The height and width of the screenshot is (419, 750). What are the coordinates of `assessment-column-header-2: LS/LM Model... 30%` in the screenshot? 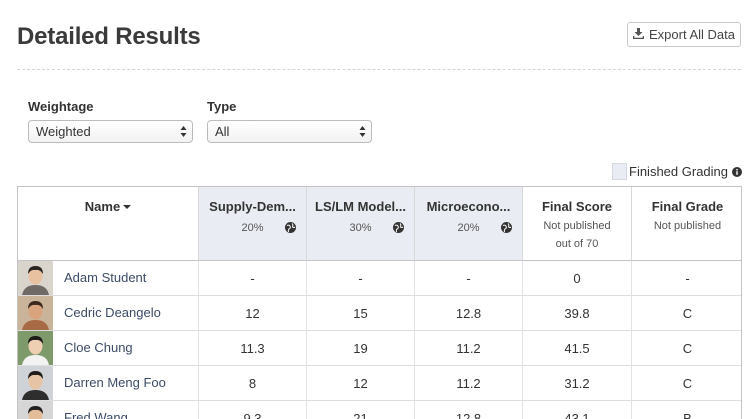 It's located at (361, 224).